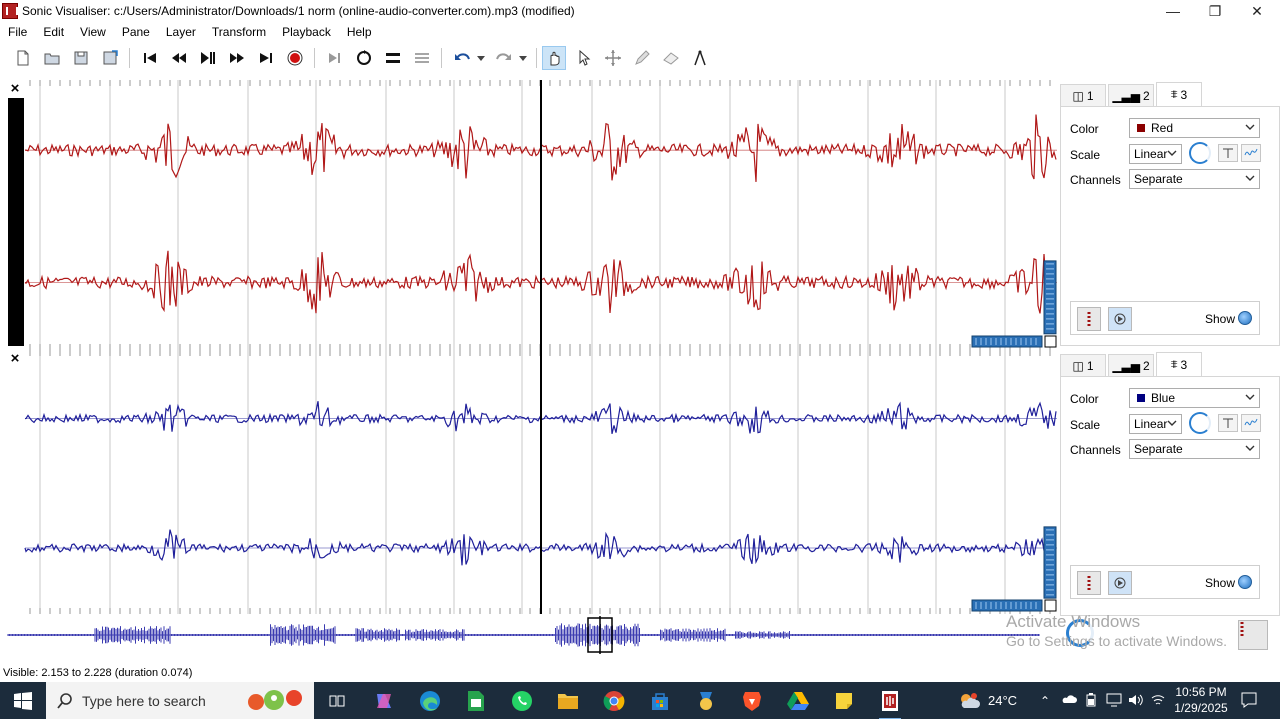 This screenshot has width=1280, height=719. I want to click on draw-pencil-icon, so click(642, 58).